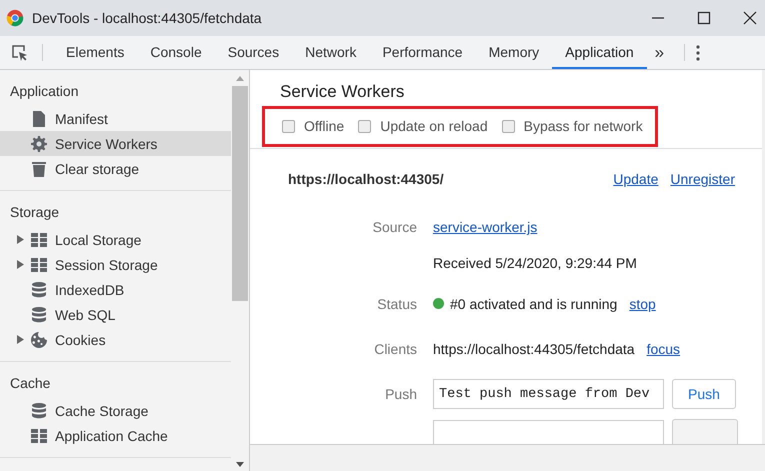 This screenshot has height=471, width=765. I want to click on panel-title: Service Workers, so click(342, 92).